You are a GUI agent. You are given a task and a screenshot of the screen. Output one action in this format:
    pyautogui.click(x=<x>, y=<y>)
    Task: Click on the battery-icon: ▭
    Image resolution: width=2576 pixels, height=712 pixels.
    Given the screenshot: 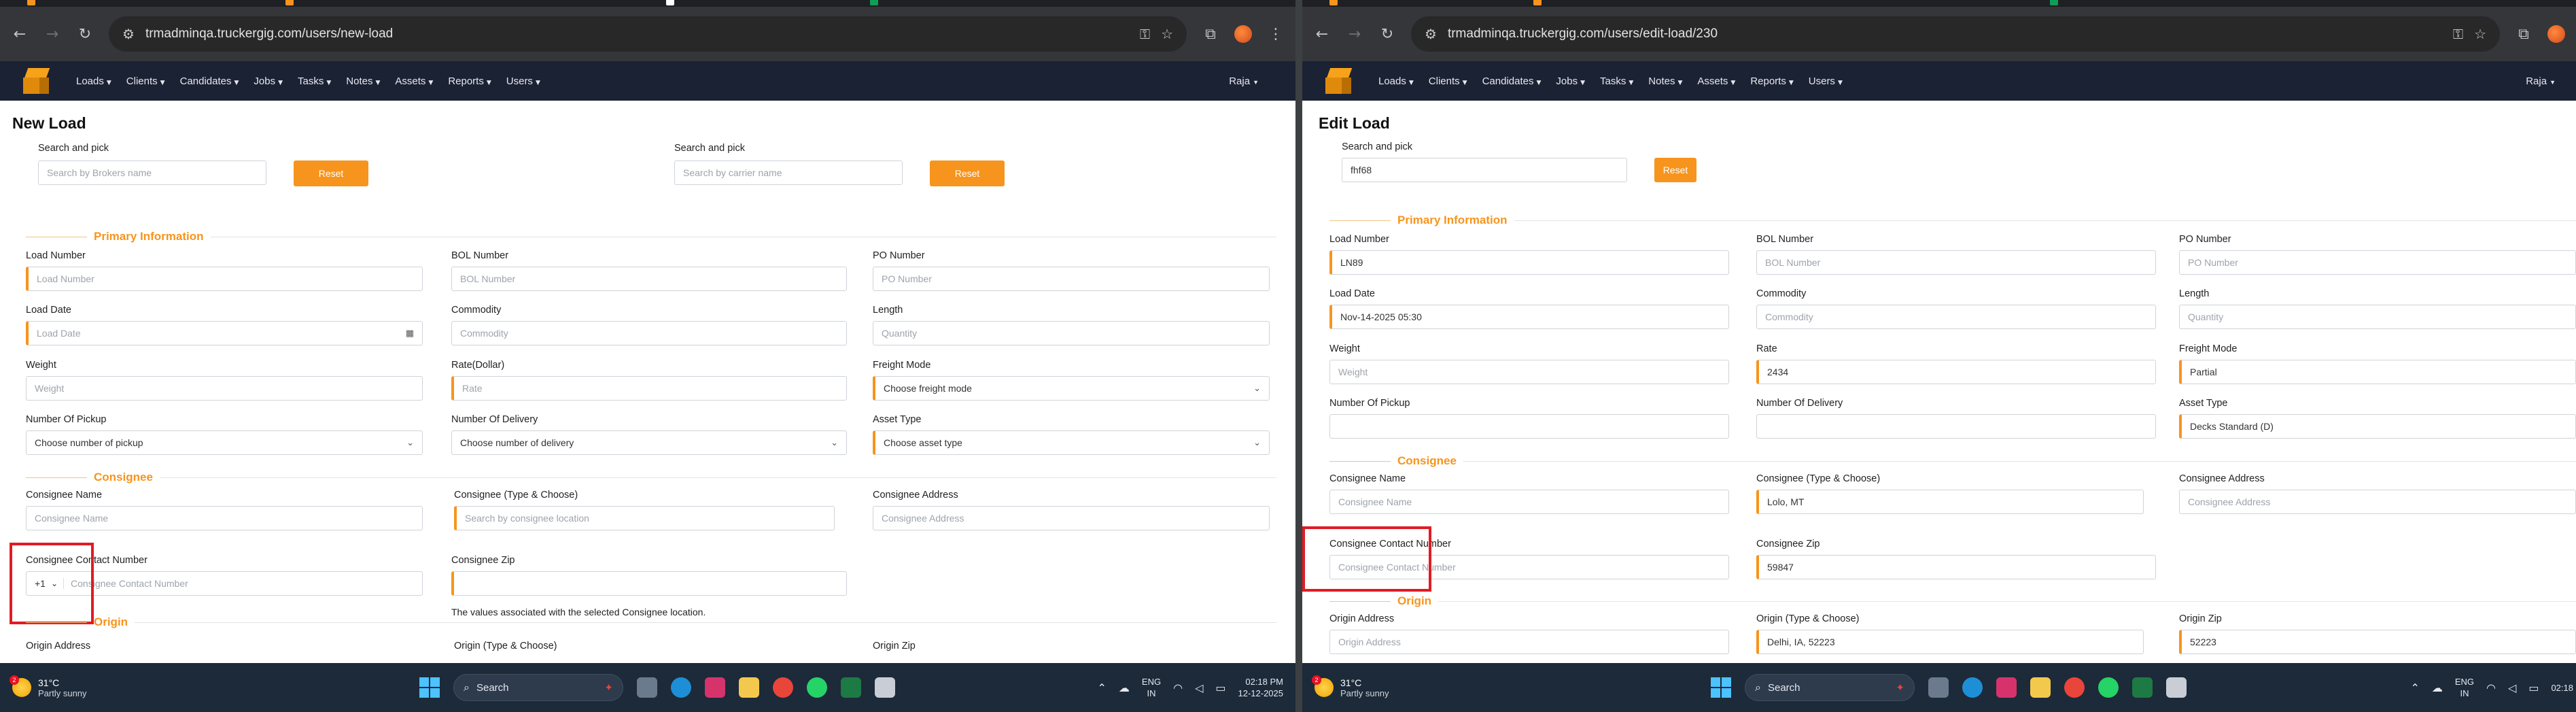 What is the action you would take?
    pyautogui.click(x=1220, y=687)
    